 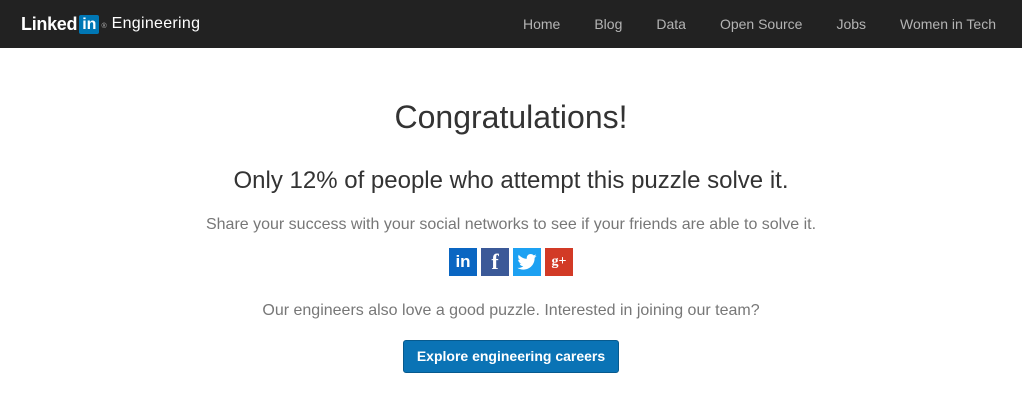 I want to click on nav-open-source-link: Open Source, so click(x=761, y=24).